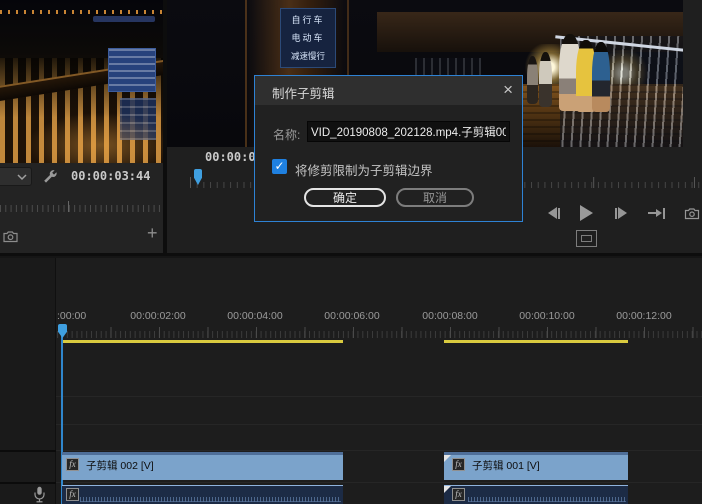 The width and height of the screenshot is (702, 504). I want to click on button-editor-plus-icon: +, so click(152, 233).